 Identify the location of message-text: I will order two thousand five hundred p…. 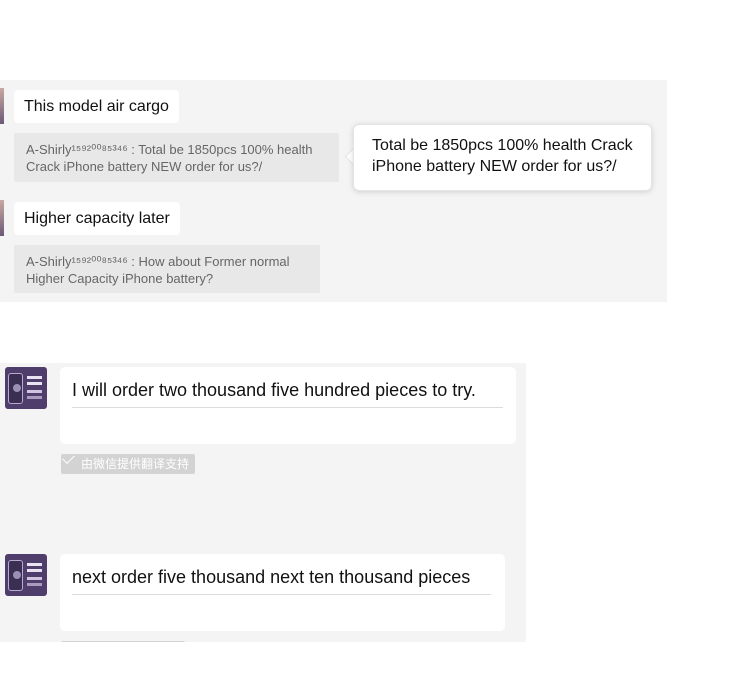
(274, 390).